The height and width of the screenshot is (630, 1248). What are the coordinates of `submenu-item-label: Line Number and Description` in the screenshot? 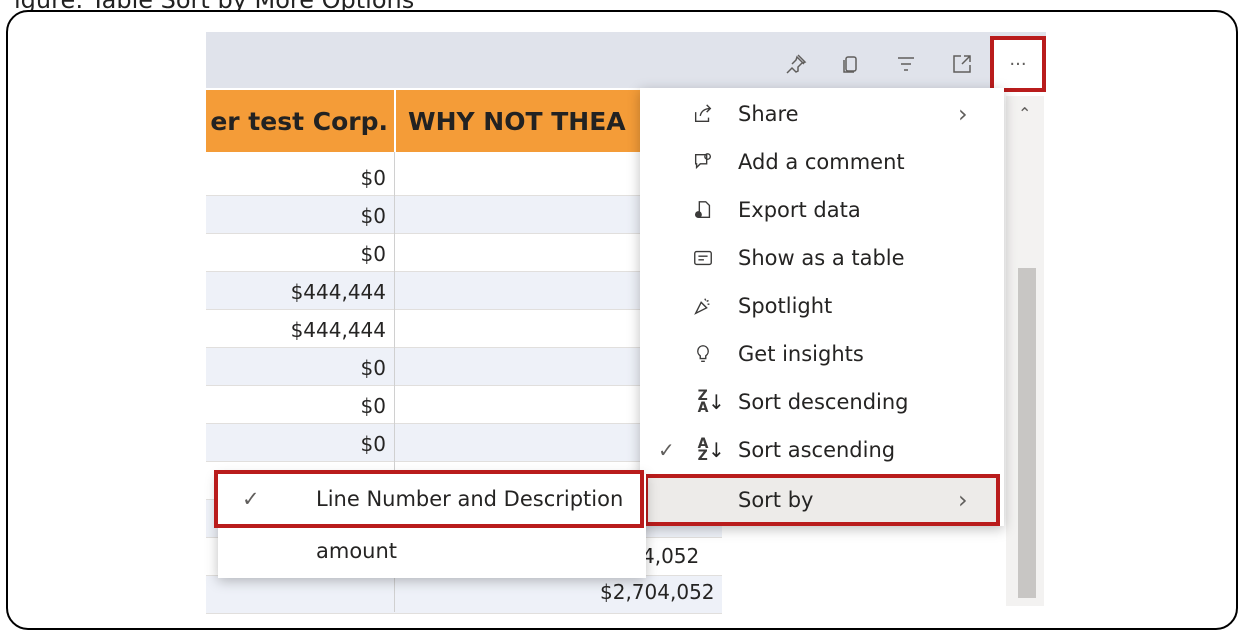 It's located at (470, 499).